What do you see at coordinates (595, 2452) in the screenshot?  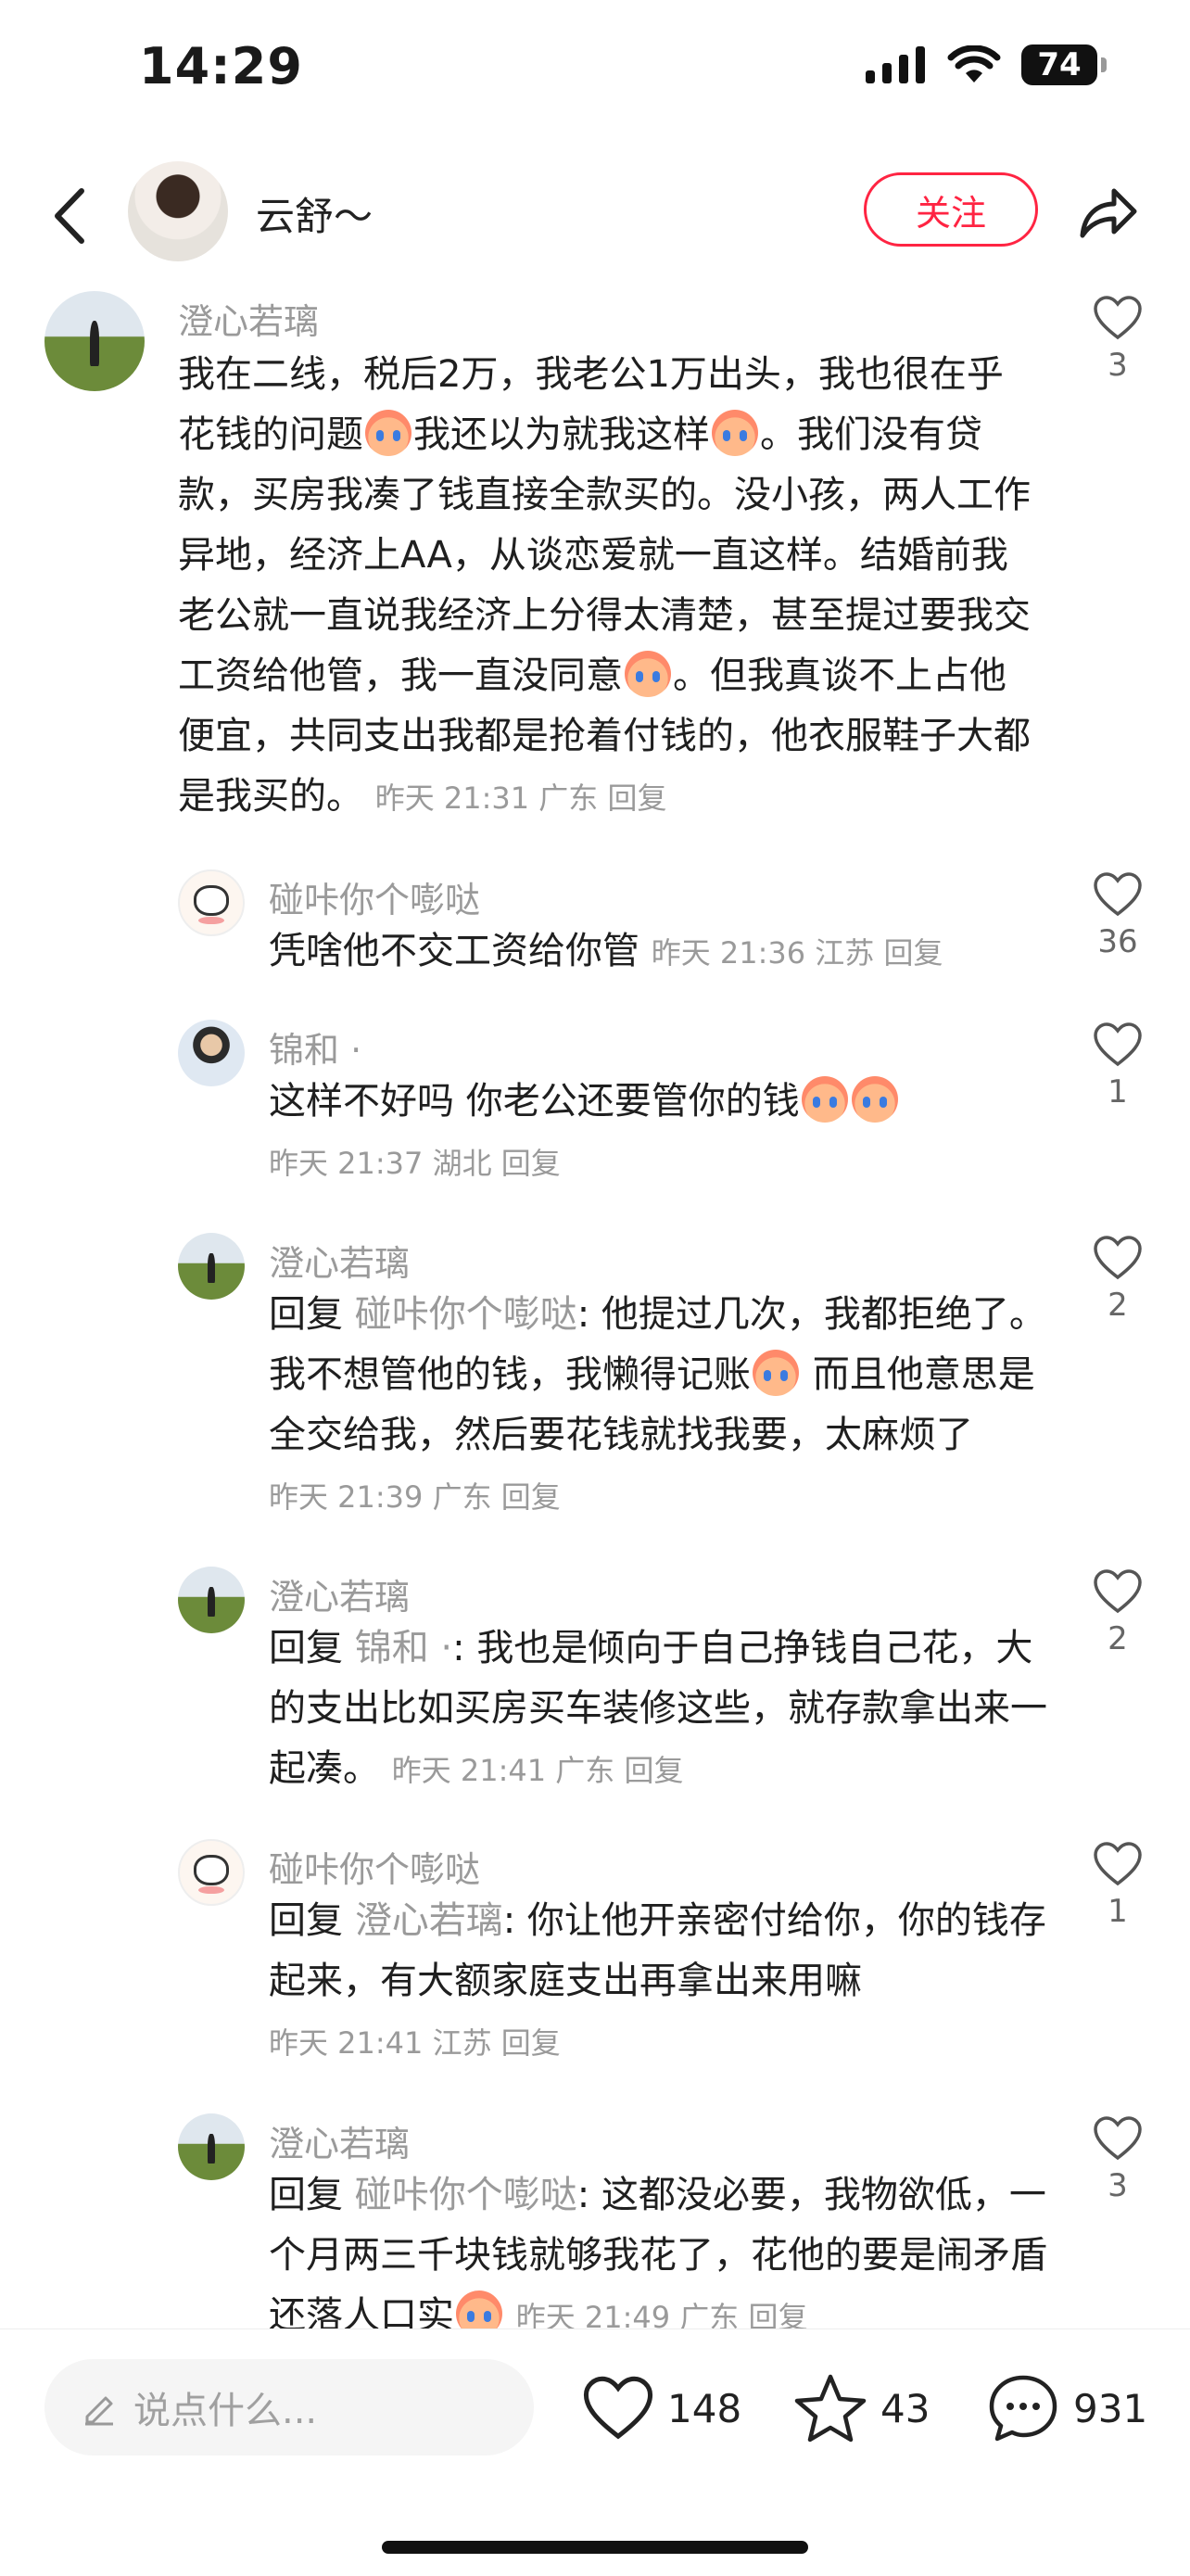 I see `bottom-action-bar: 说点什么... 148 43 931` at bounding box center [595, 2452].